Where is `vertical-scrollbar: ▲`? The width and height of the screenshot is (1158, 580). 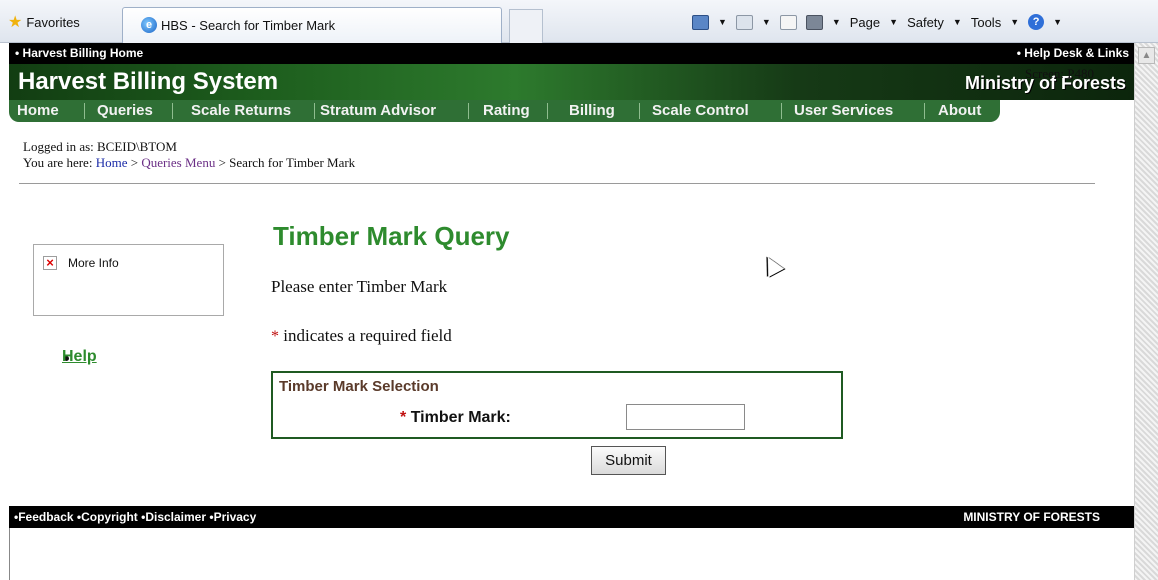 vertical-scrollbar: ▲ is located at coordinates (1146, 311).